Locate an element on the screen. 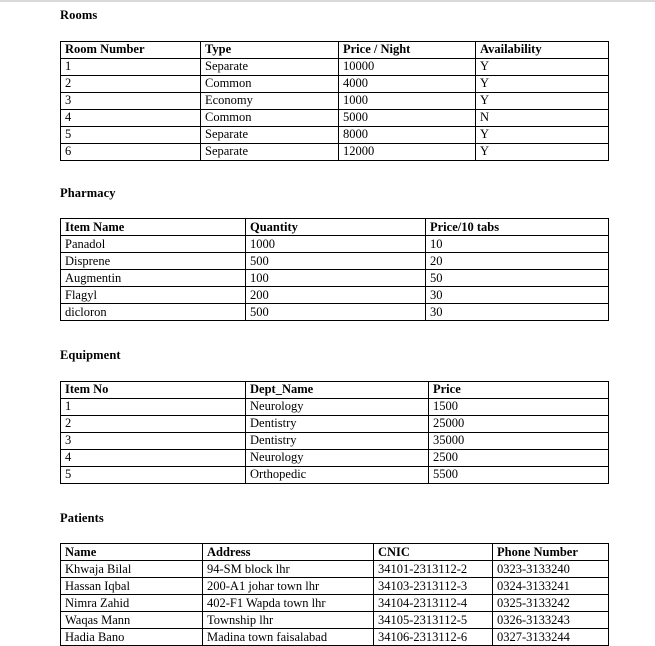 This screenshot has height=646, width=655. cell-price: 10000 is located at coordinates (407, 66).